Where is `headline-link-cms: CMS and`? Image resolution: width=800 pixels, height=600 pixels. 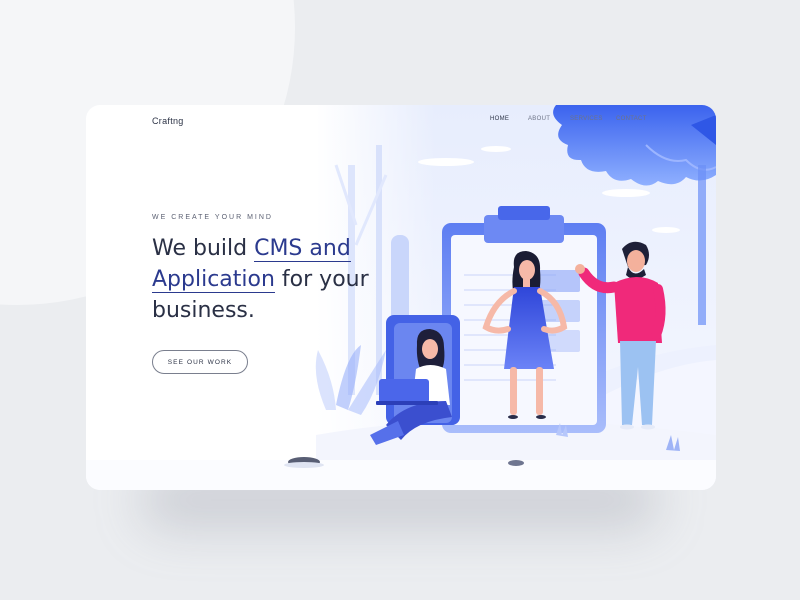
headline-link-cms: CMS and is located at coordinates (302, 249).